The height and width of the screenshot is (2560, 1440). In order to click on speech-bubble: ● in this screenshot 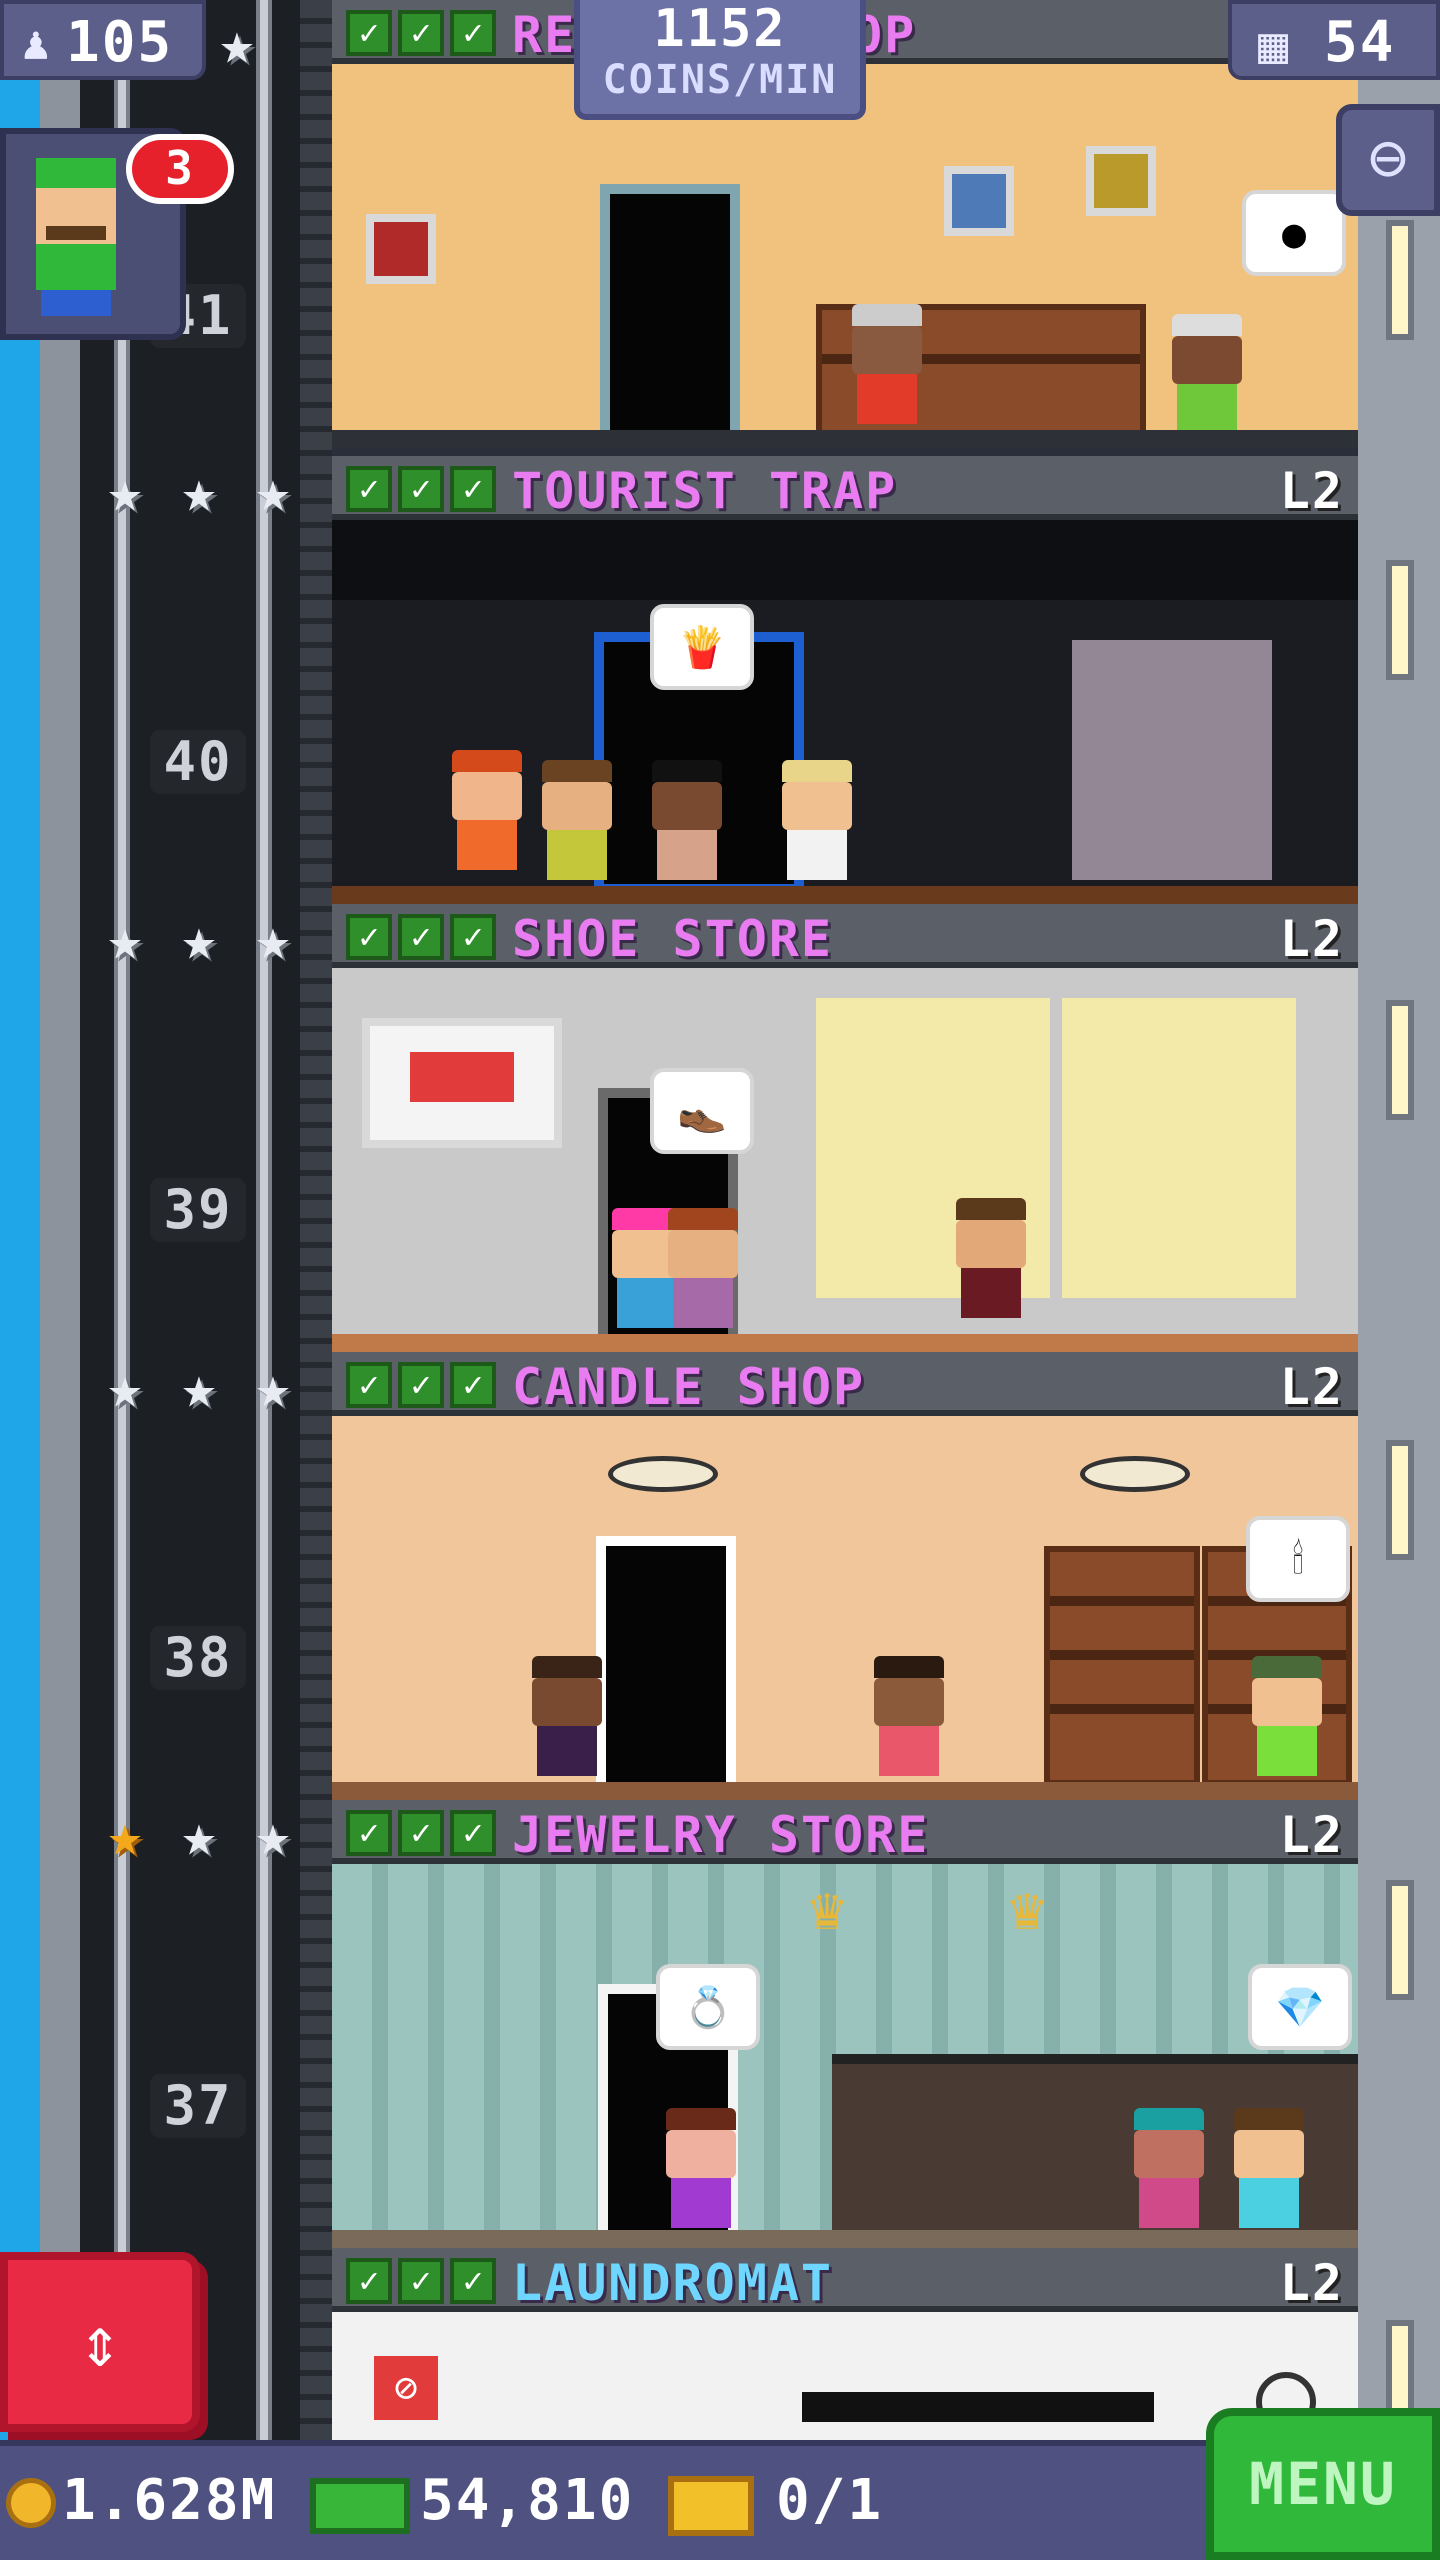, I will do `click(1294, 233)`.